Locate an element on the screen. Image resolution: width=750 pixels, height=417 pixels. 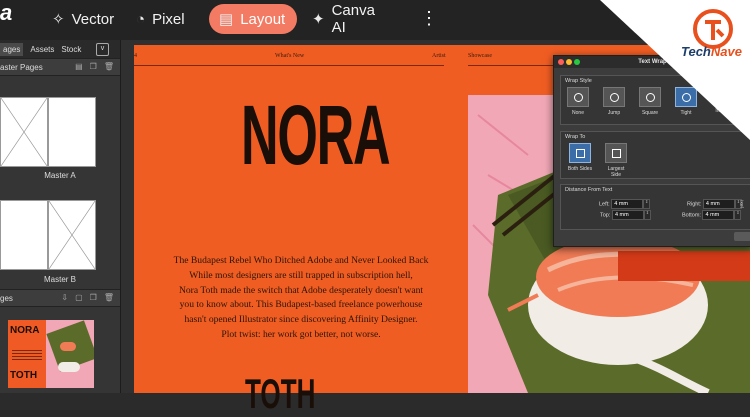
layout-persona-label: Layout is located at coordinates (263, 19).